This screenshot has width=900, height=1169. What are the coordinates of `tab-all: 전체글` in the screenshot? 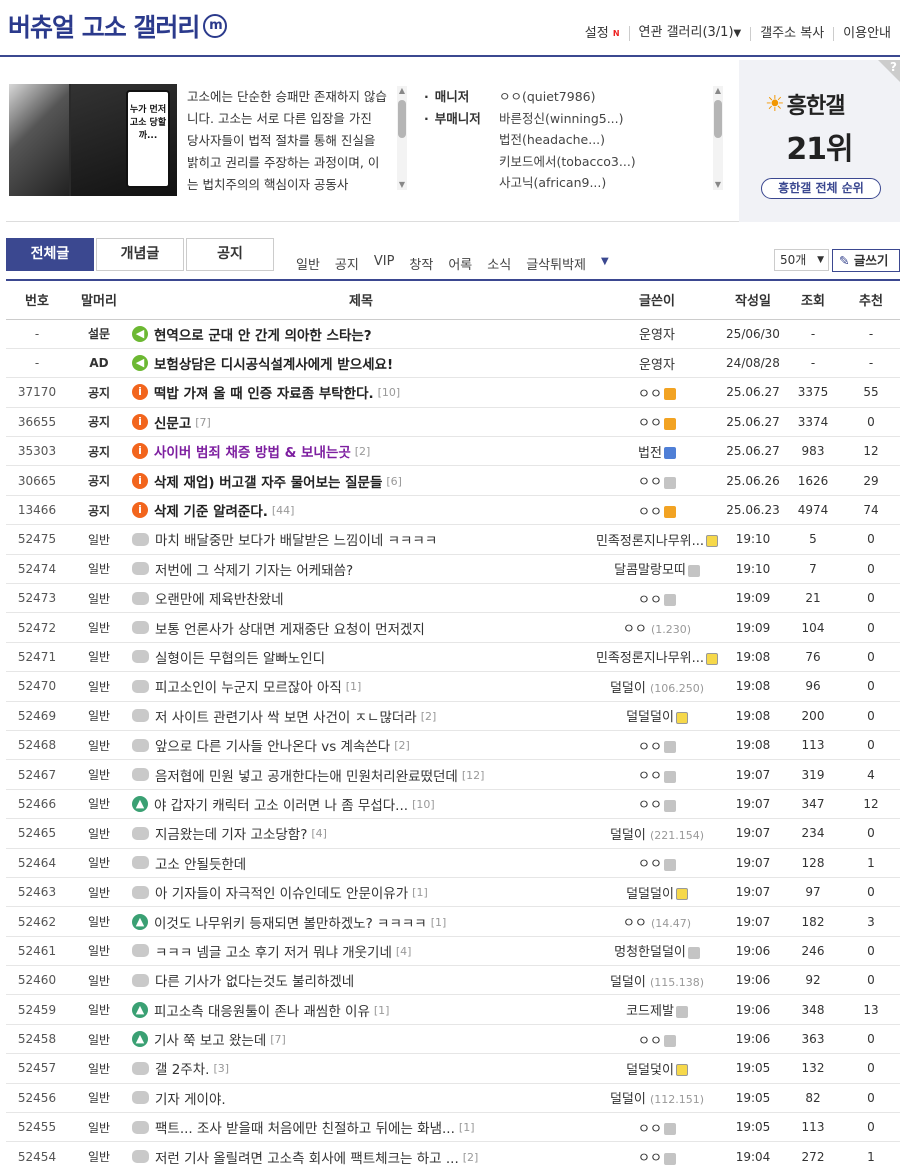 It's located at (50, 254).